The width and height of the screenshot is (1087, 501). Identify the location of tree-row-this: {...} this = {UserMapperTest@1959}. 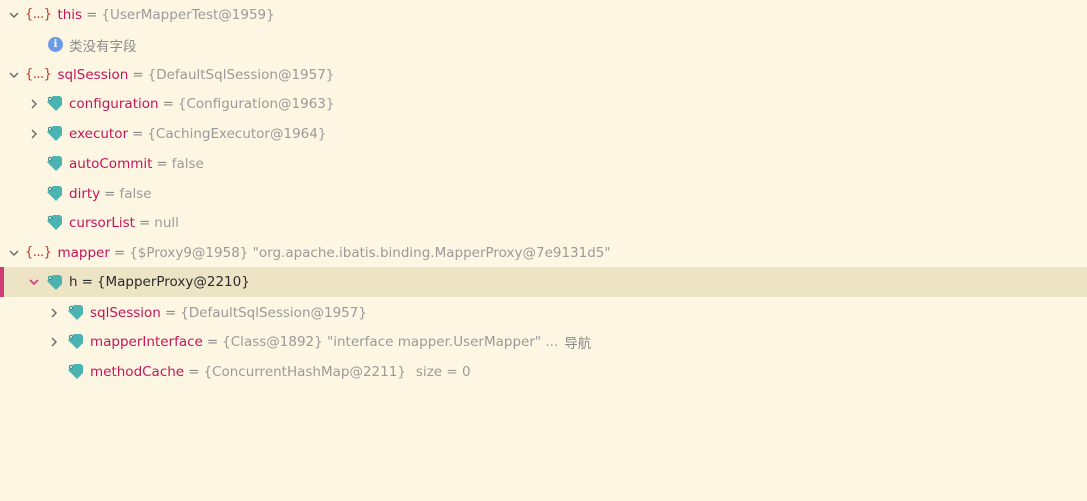
(543, 14).